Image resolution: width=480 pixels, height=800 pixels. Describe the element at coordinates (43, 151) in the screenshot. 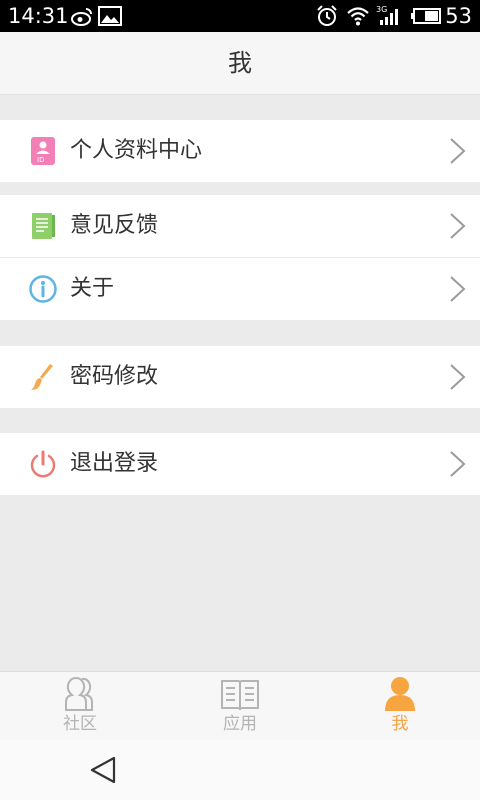

I see `id-badge-icon: ID` at that location.